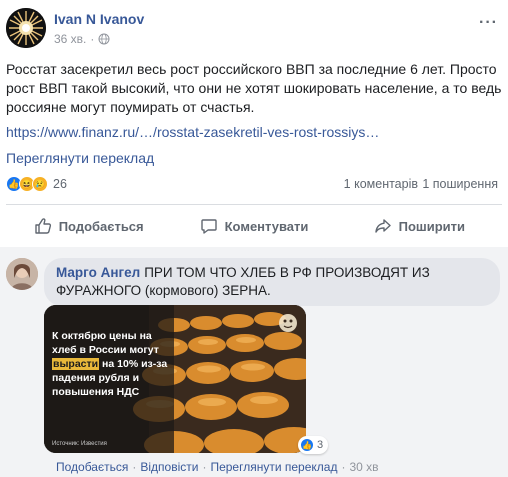 The height and width of the screenshot is (477, 508). I want to click on comment-icon, so click(208, 226).